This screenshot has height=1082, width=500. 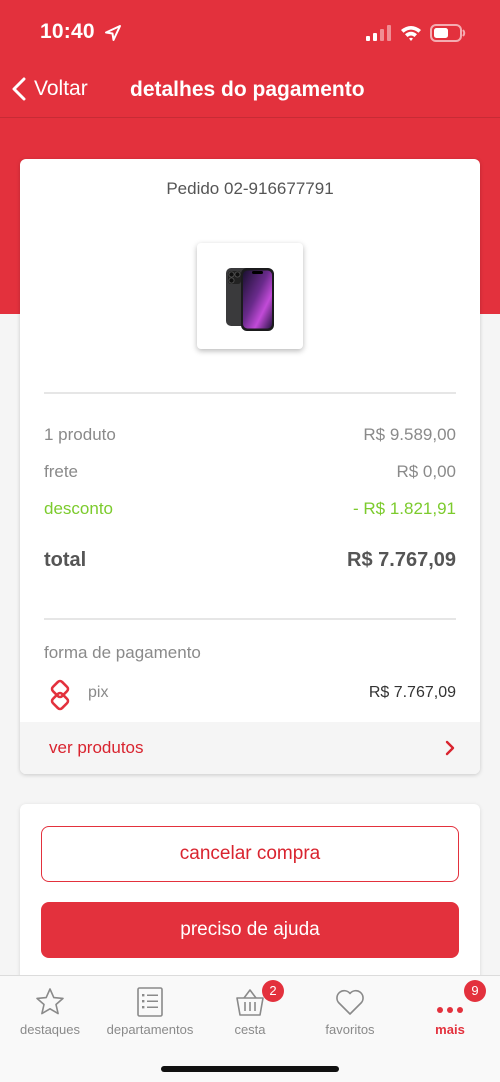 I want to click on cellular-signal-icon, so click(x=378, y=33).